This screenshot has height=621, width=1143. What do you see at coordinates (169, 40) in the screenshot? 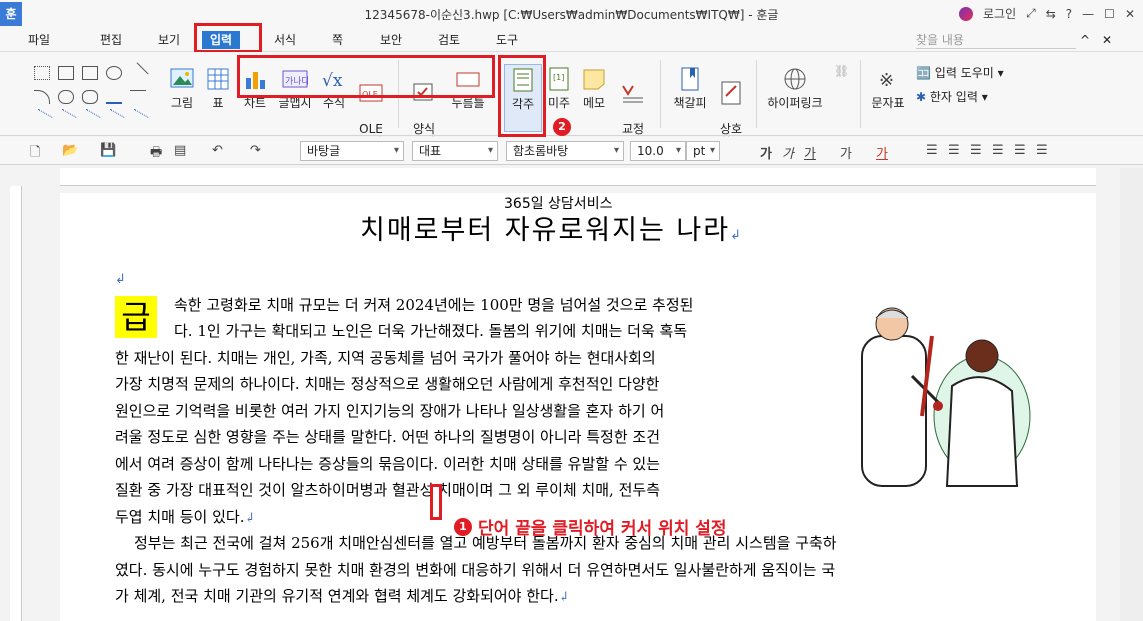
I see `menu-view: 보기` at bounding box center [169, 40].